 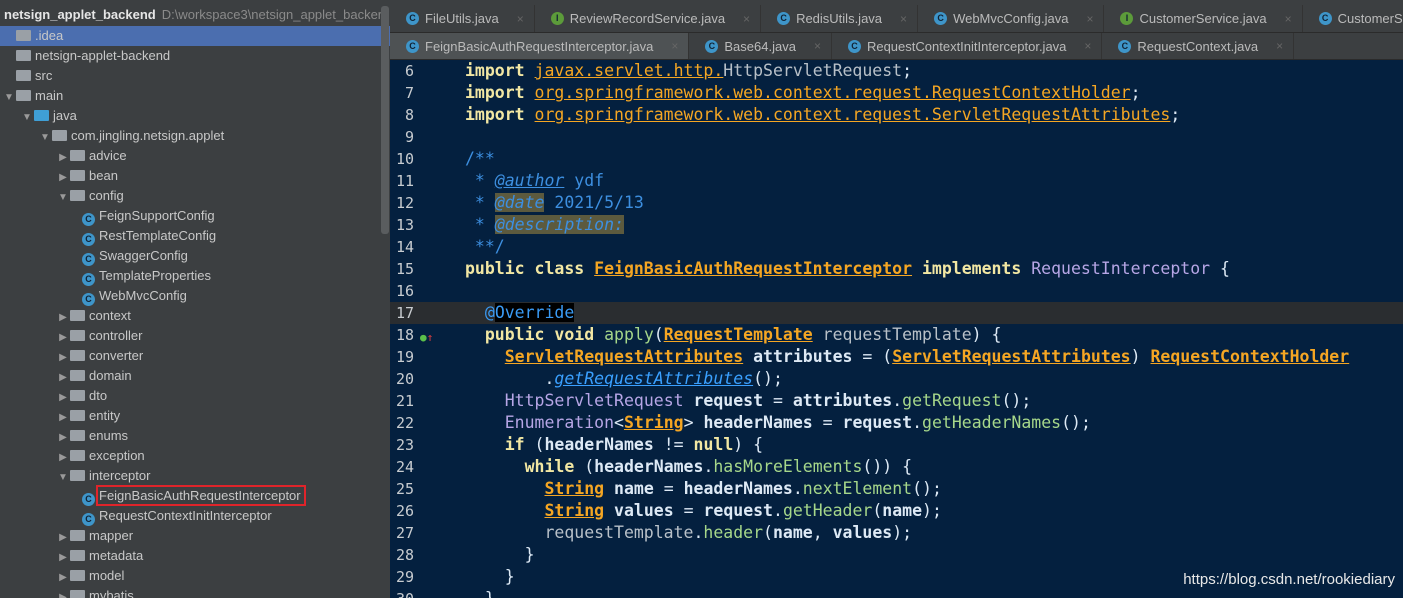 What do you see at coordinates (896, 555) in the screenshot?
I see `code-line: 28 }` at bounding box center [896, 555].